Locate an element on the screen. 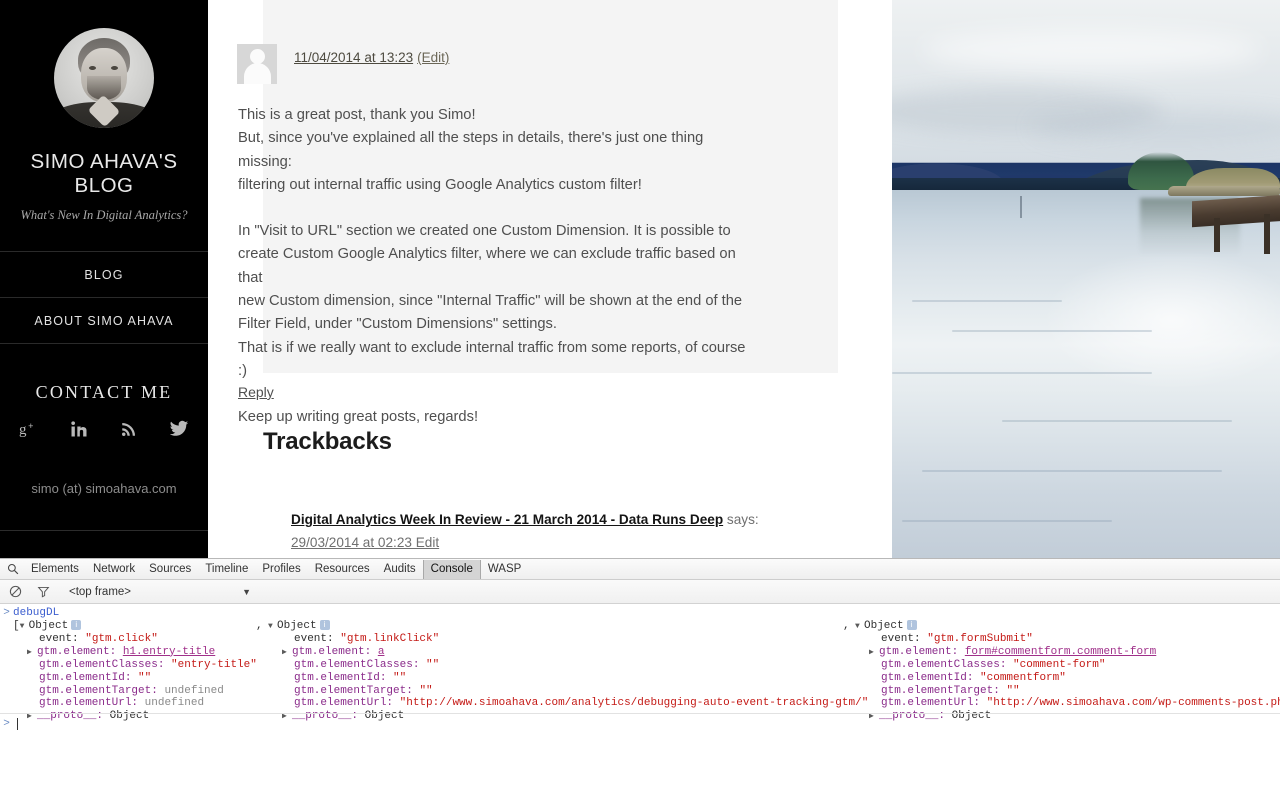 The width and height of the screenshot is (1280, 800). console-property: ▶ gtm.element: h1.entry-title is located at coordinates (138, 653).